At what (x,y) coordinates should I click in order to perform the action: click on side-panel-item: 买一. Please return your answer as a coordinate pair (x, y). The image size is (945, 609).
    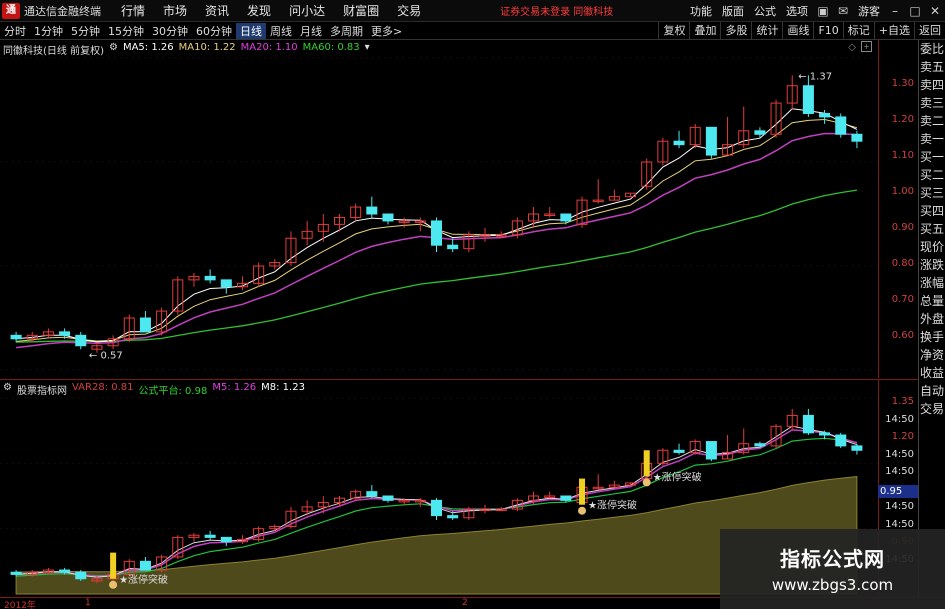
    Looking at the image, I should click on (932, 157).